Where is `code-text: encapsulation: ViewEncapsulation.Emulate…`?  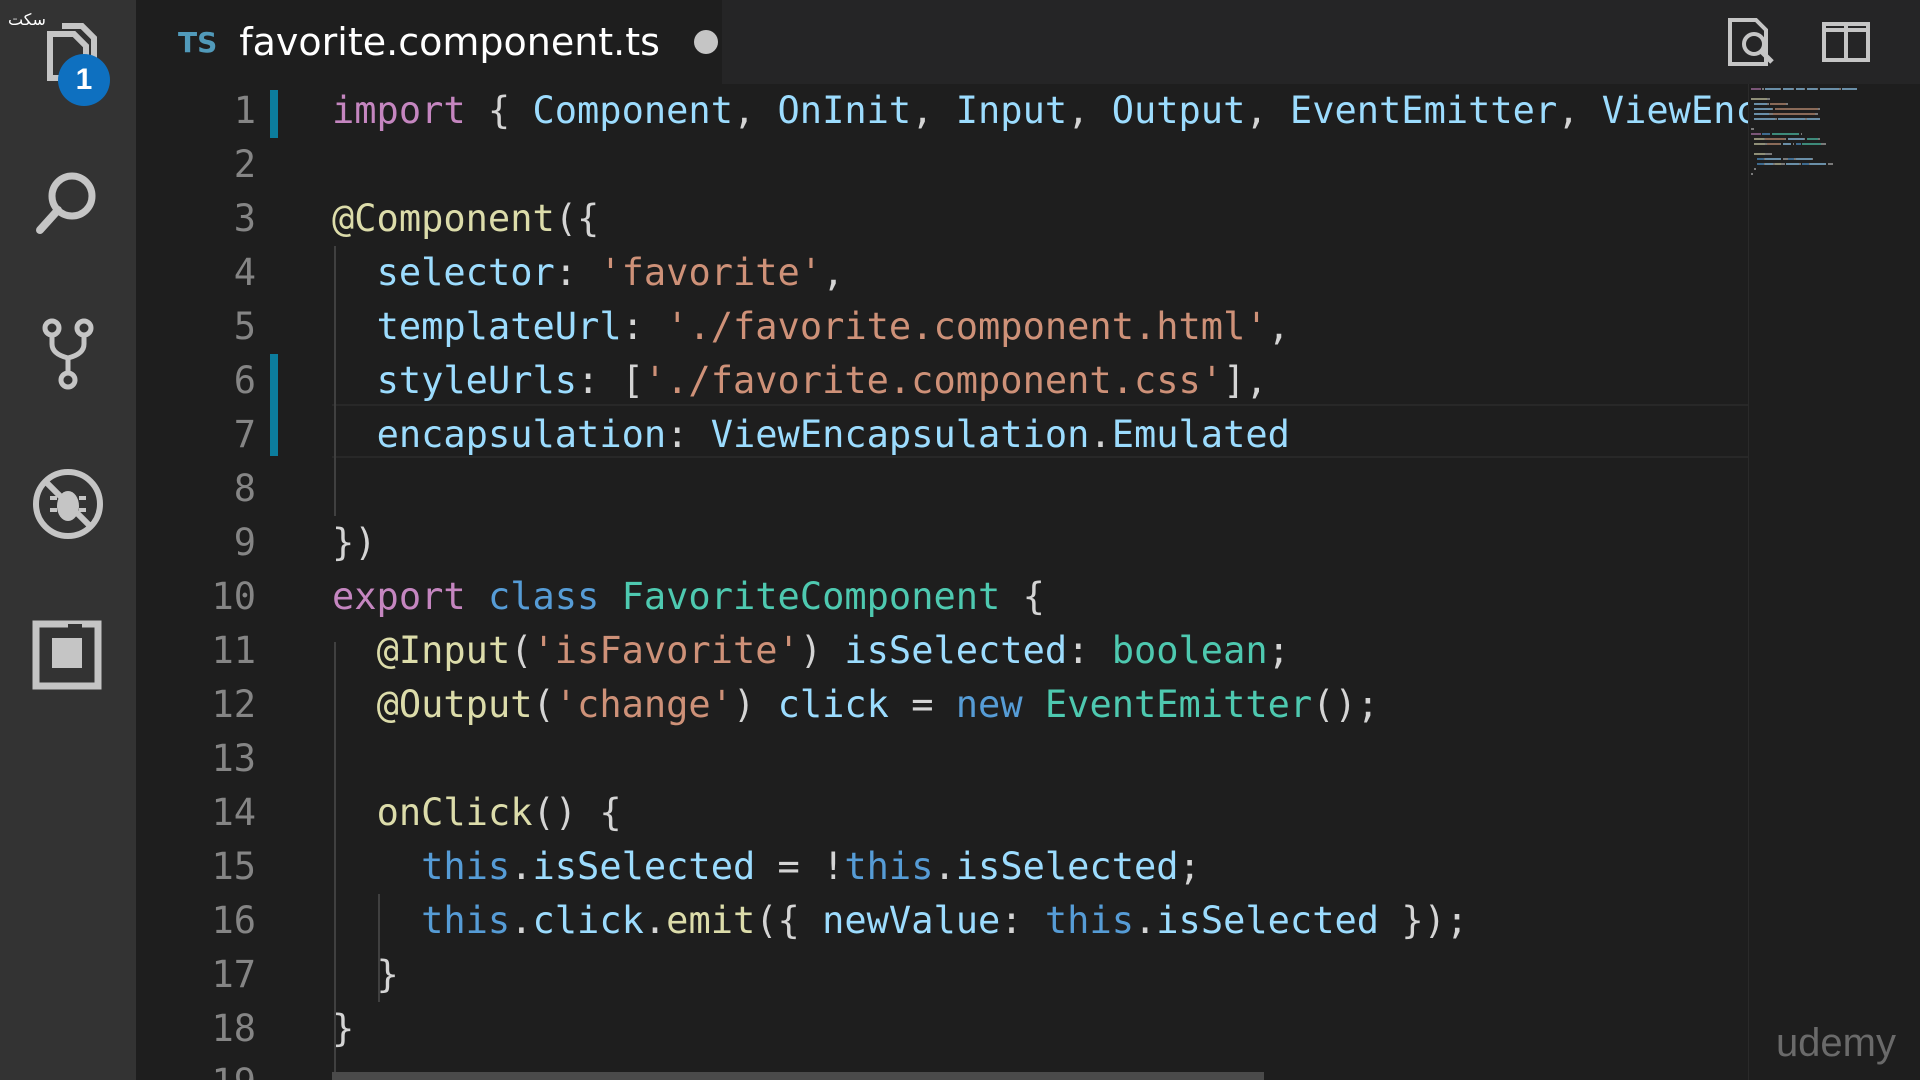 code-text: encapsulation: ViewEncapsulation.Emulate… is located at coordinates (811, 435).